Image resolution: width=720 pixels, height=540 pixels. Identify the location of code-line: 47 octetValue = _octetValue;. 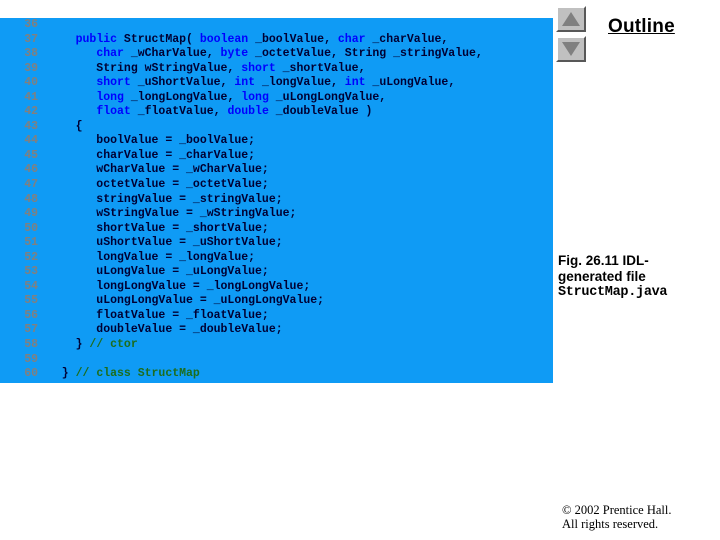
(276, 185).